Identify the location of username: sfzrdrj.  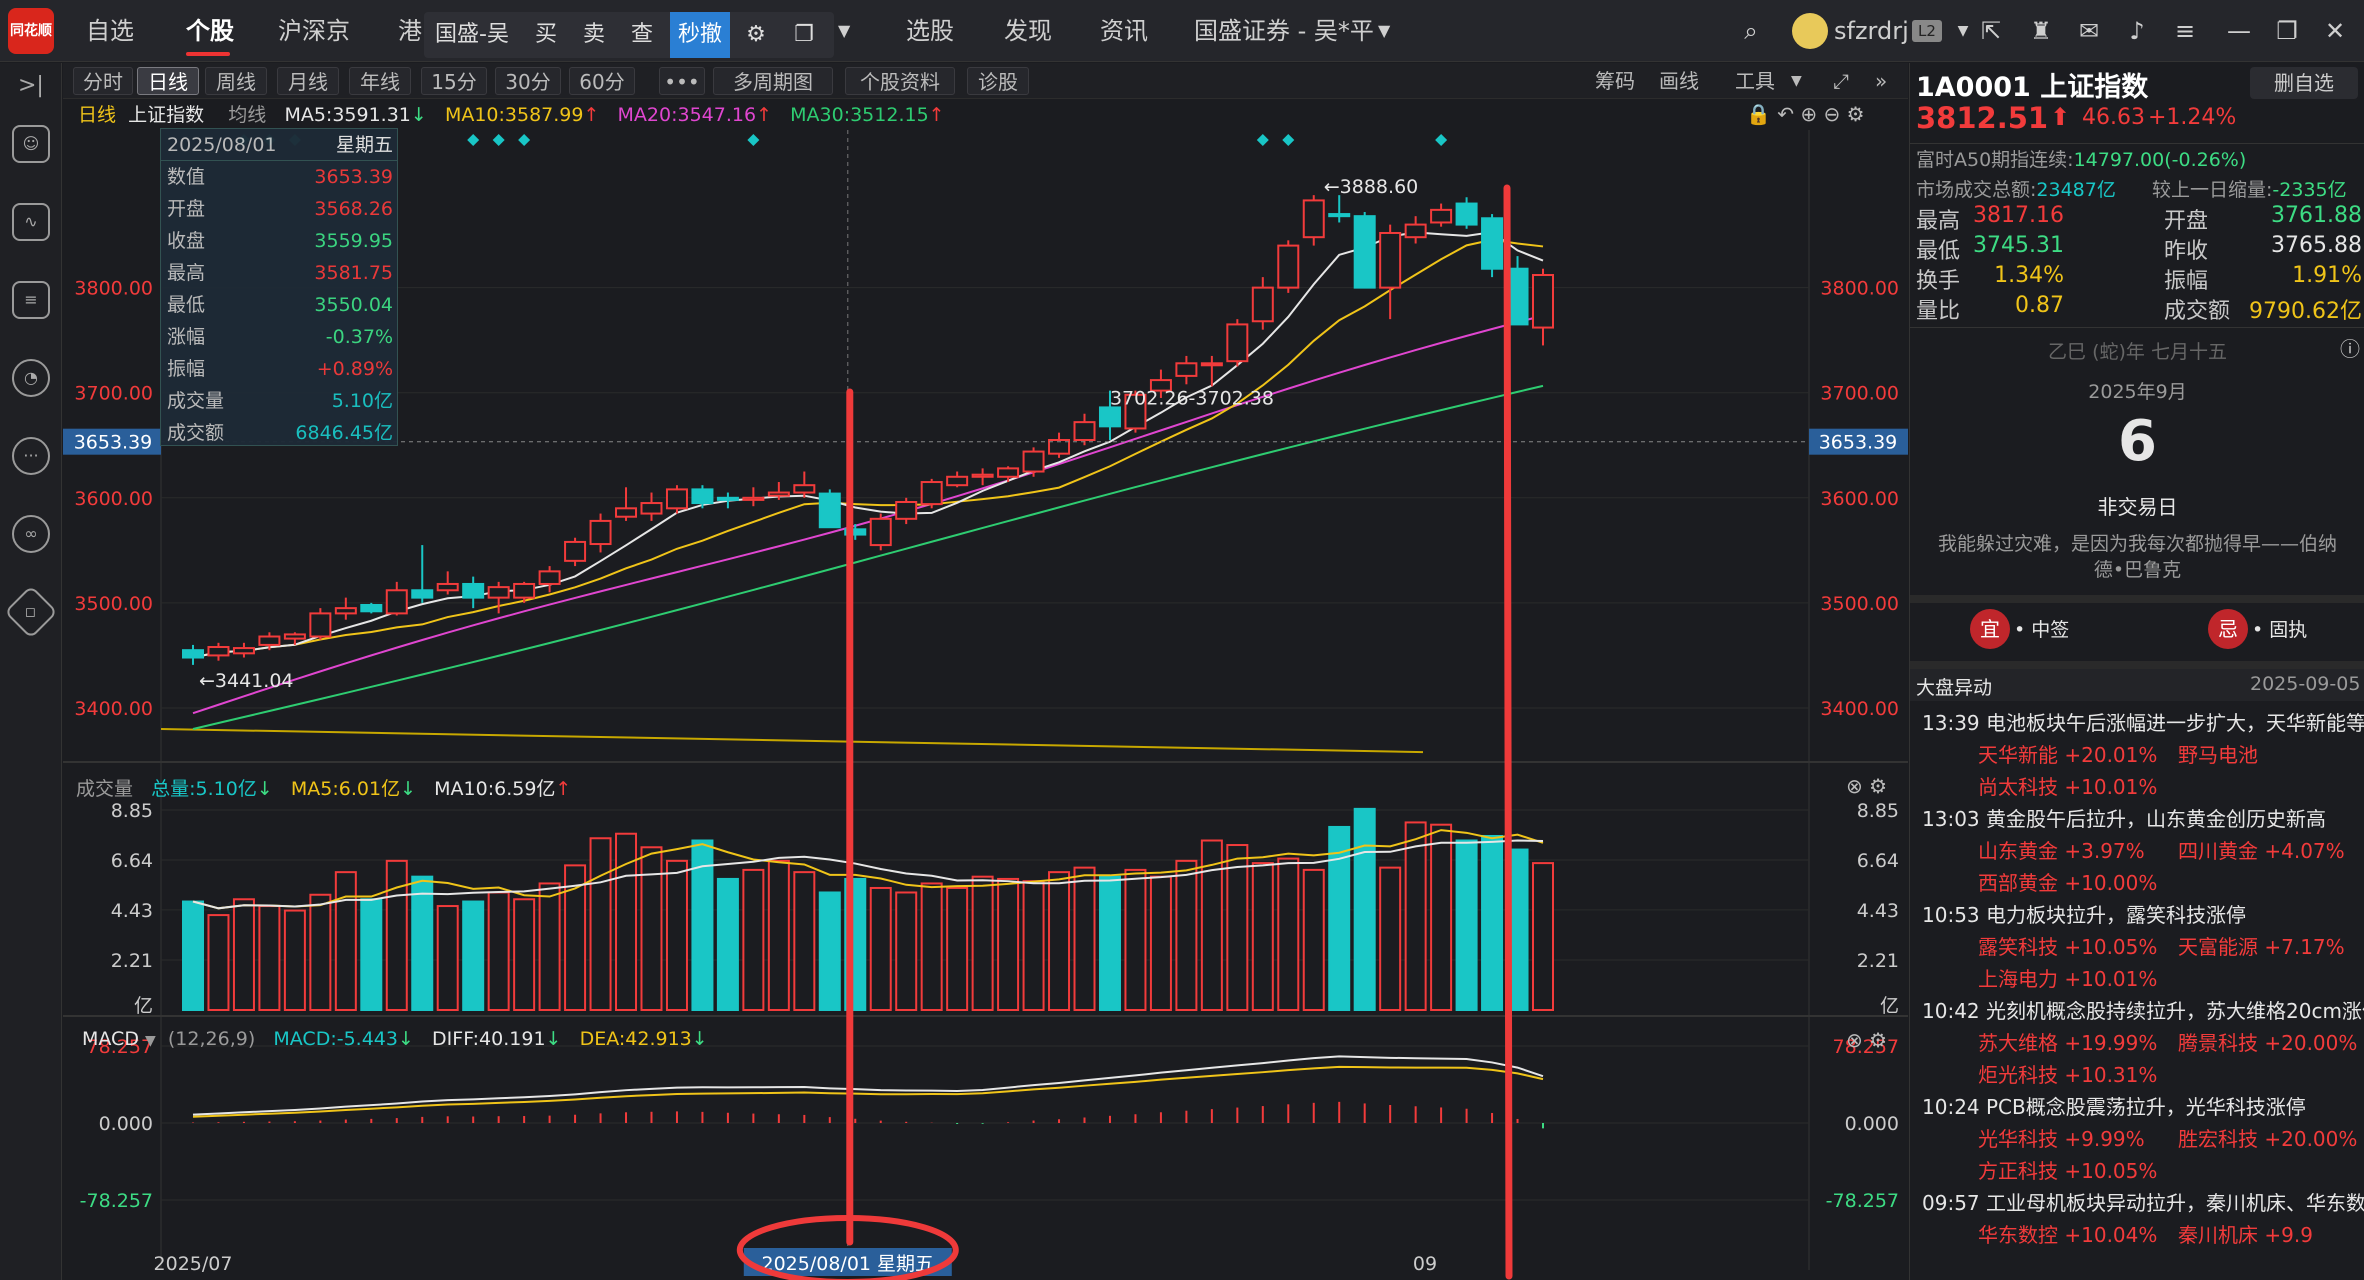
(1874, 31).